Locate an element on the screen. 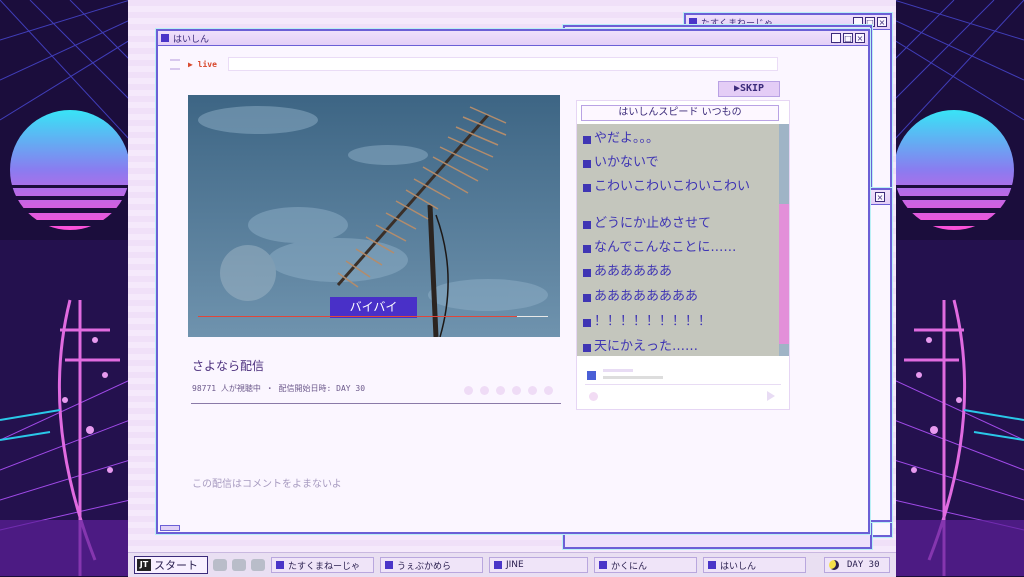 This screenshot has height=577, width=1024. reaction-dots is located at coordinates (508, 390).